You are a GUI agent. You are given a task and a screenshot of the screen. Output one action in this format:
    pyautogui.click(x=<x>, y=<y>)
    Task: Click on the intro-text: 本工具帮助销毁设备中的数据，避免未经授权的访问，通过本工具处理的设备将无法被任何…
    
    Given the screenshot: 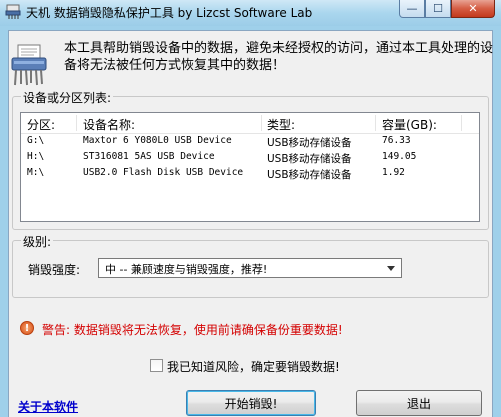 What is the action you would take?
    pyautogui.click(x=279, y=57)
    